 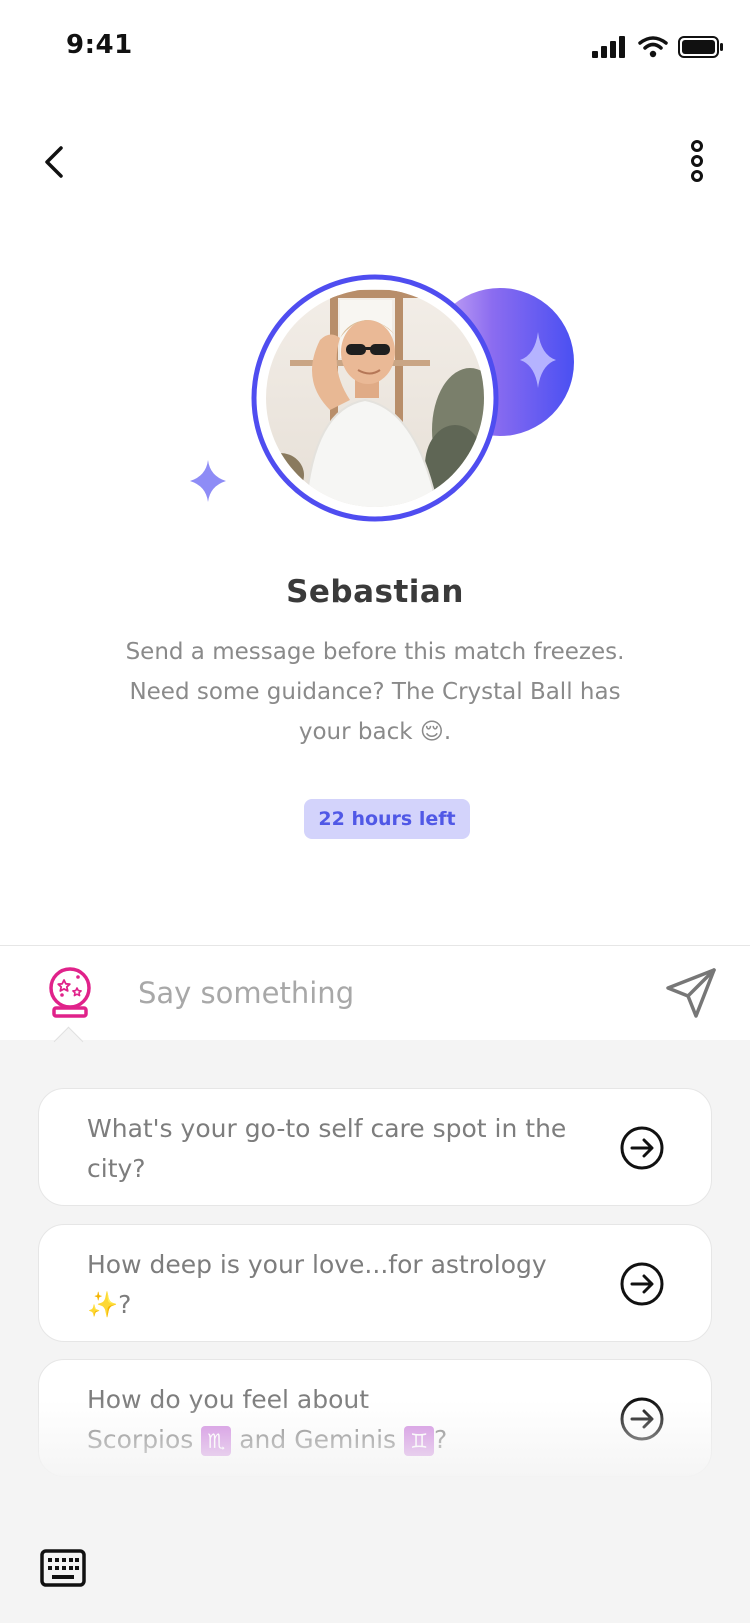 I want to click on sparkle-icon, so click(x=208, y=481).